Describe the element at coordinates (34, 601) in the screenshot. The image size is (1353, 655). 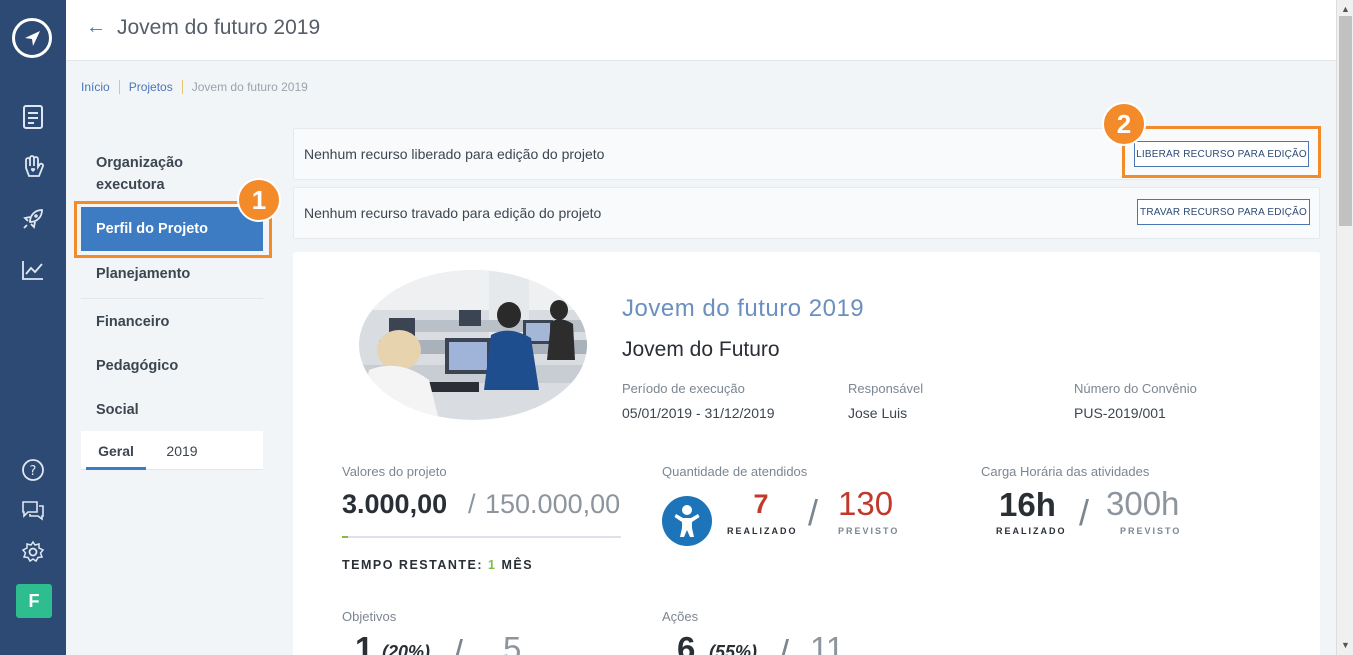
I see `avatar: F` at that location.